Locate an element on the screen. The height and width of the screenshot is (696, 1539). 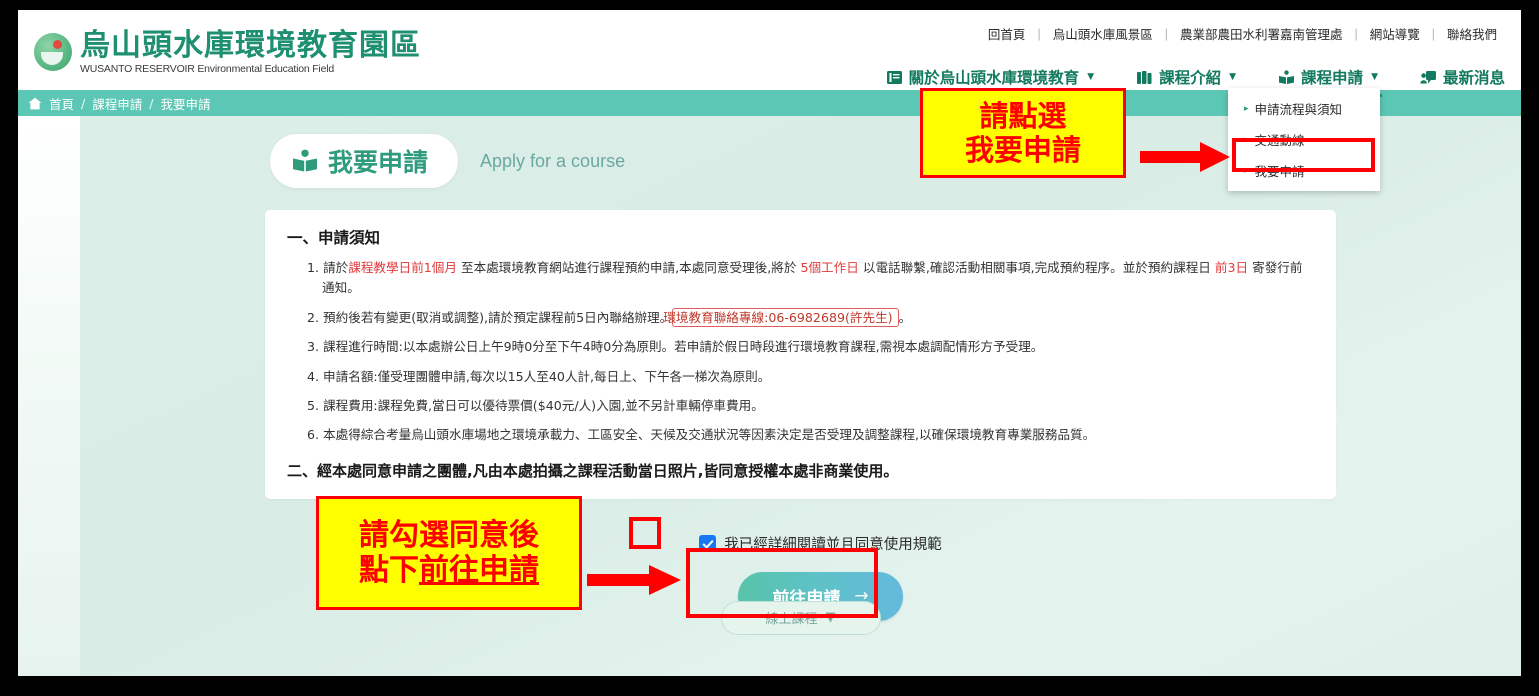
notice-text-highlight: 5個工作日 is located at coordinates (829, 267).